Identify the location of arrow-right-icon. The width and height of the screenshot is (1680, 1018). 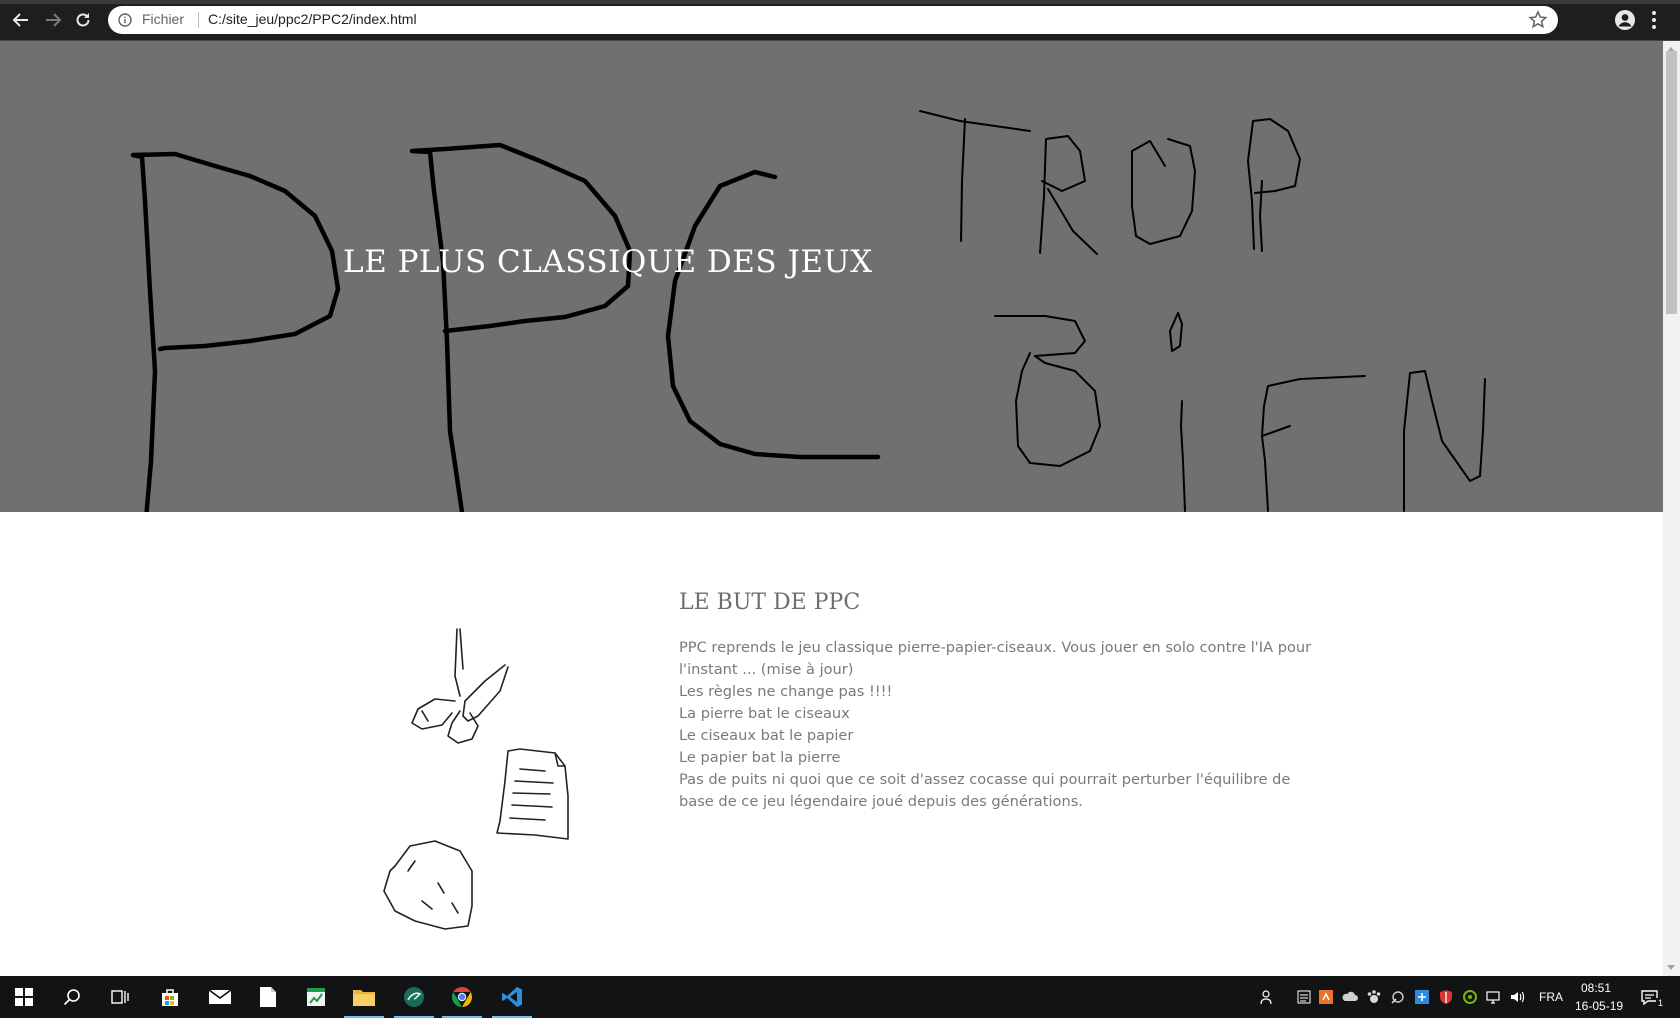
(54, 20).